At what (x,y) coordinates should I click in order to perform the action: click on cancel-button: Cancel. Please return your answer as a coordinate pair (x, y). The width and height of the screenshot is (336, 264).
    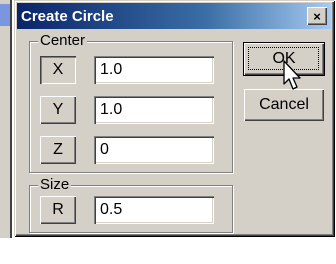
    Looking at the image, I should click on (284, 105).